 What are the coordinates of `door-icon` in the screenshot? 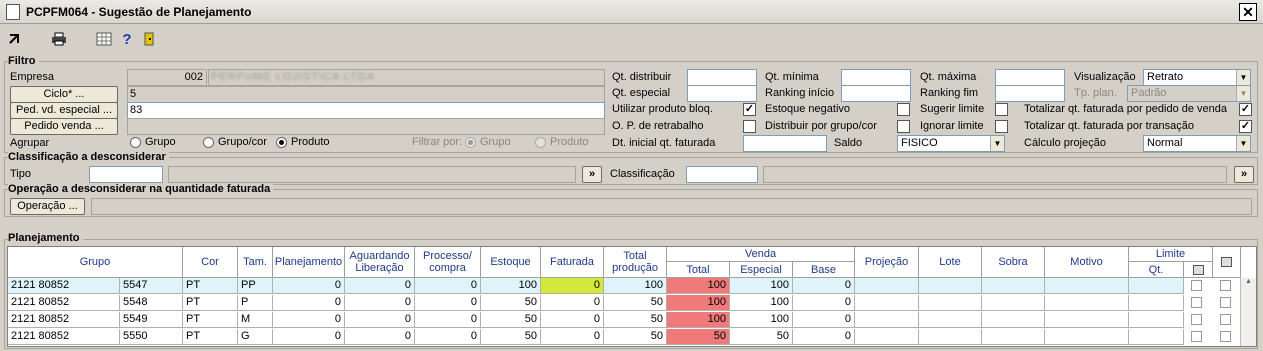 It's located at (149, 41).